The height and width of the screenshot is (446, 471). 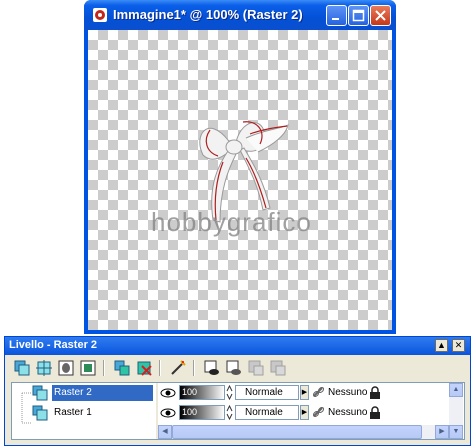 I want to click on horizontal-scroll-thumb, so click(x=297, y=432).